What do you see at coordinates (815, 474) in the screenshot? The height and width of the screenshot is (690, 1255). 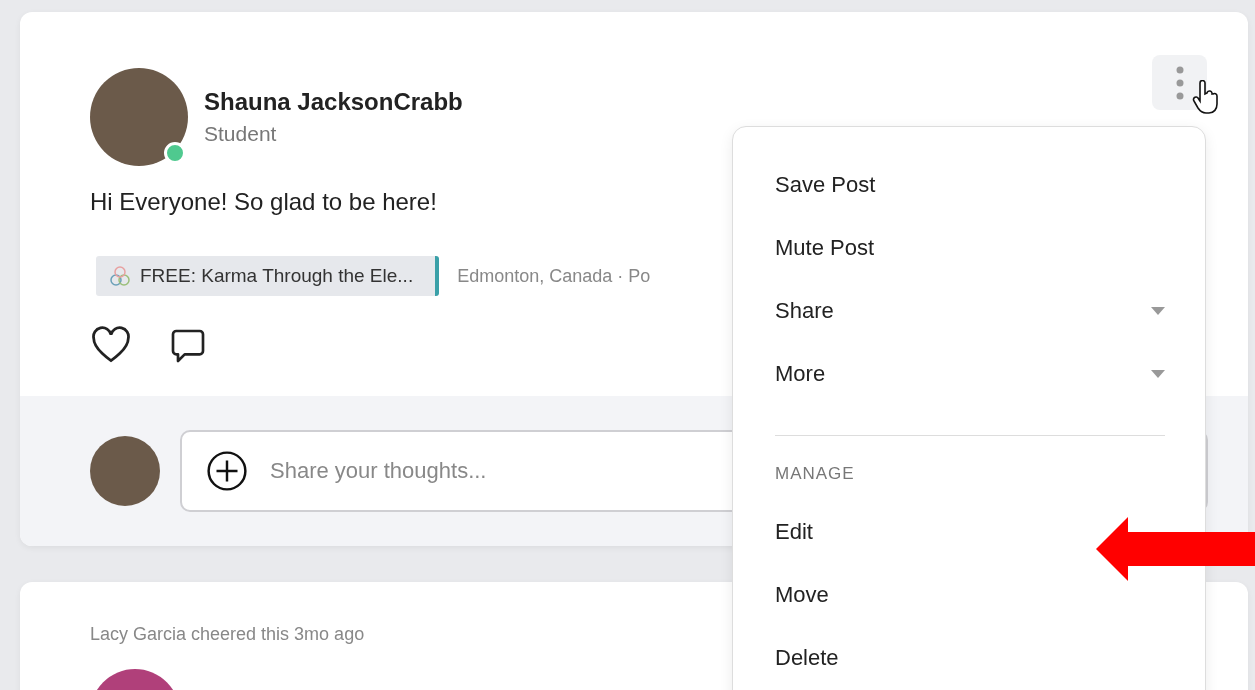 I see `menu-section-heading: MANAGE` at bounding box center [815, 474].